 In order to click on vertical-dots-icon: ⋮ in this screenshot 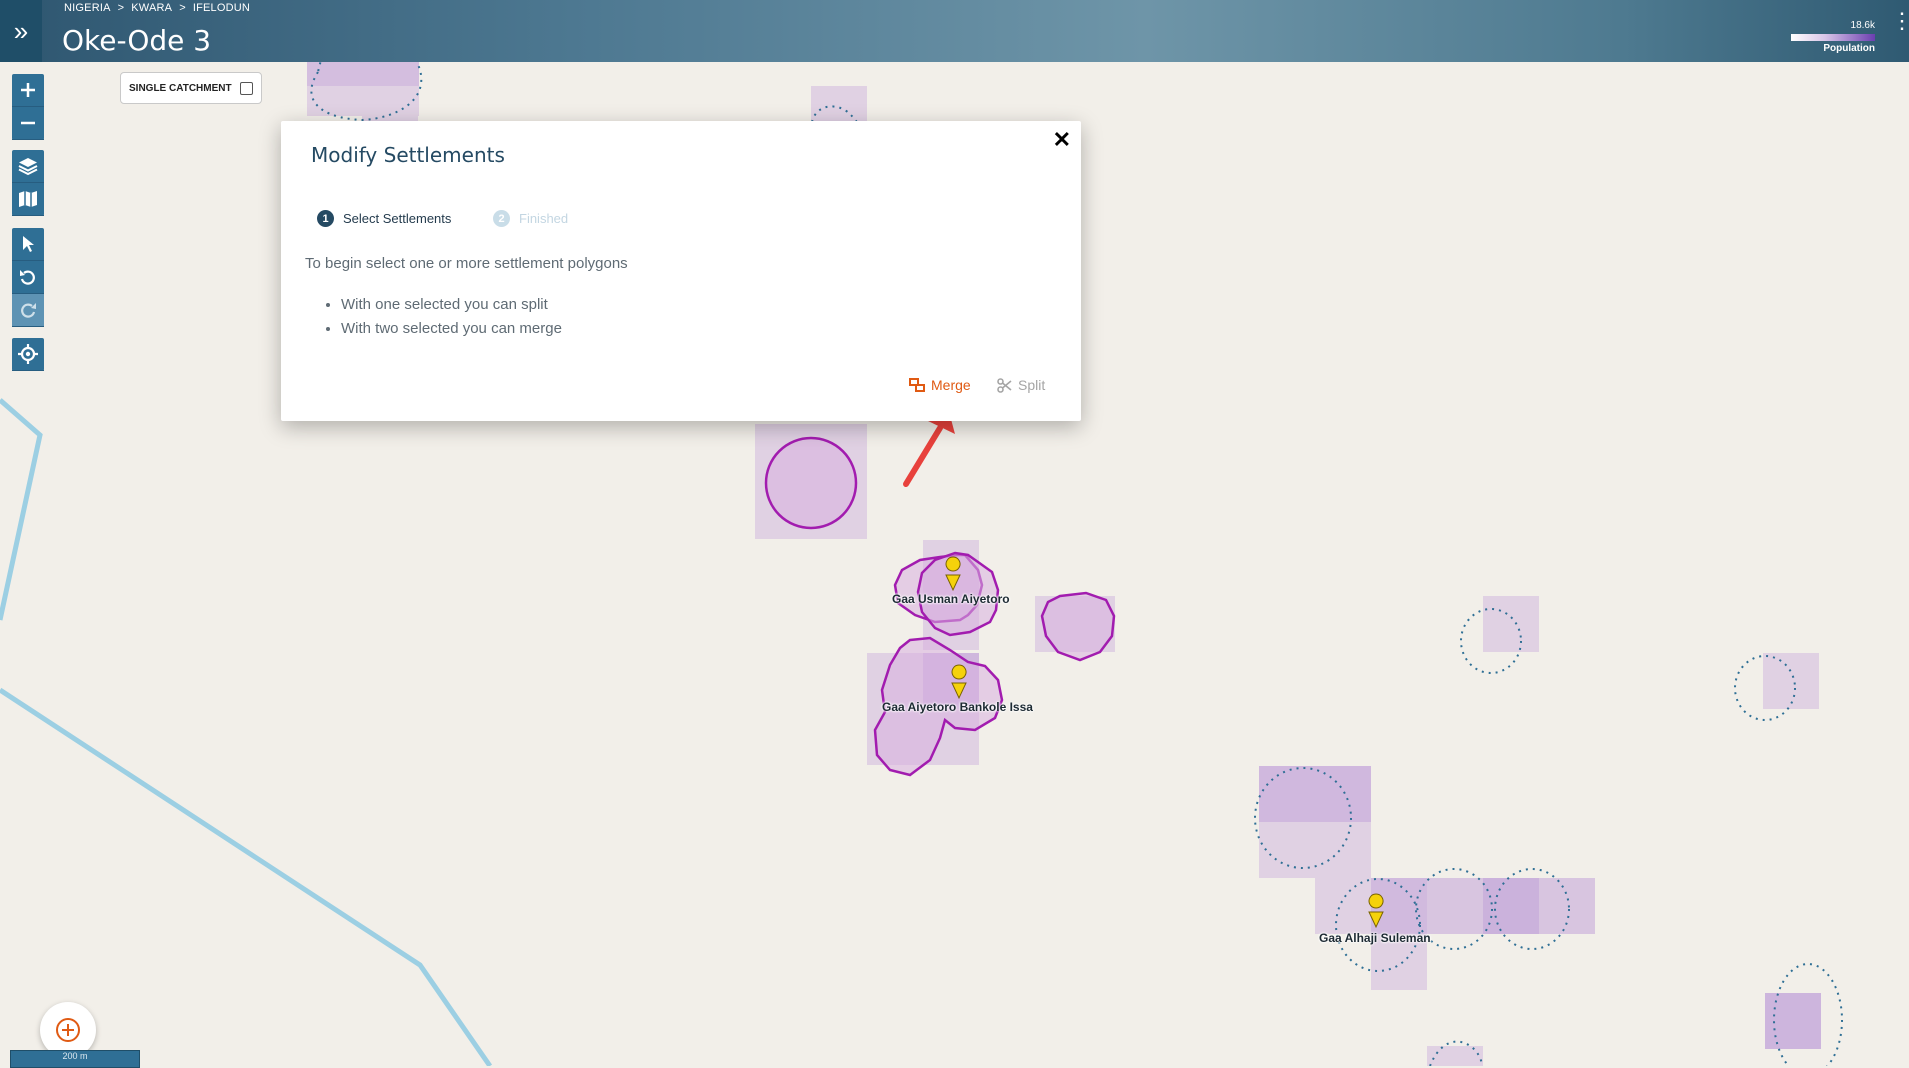, I will do `click(1900, 20)`.